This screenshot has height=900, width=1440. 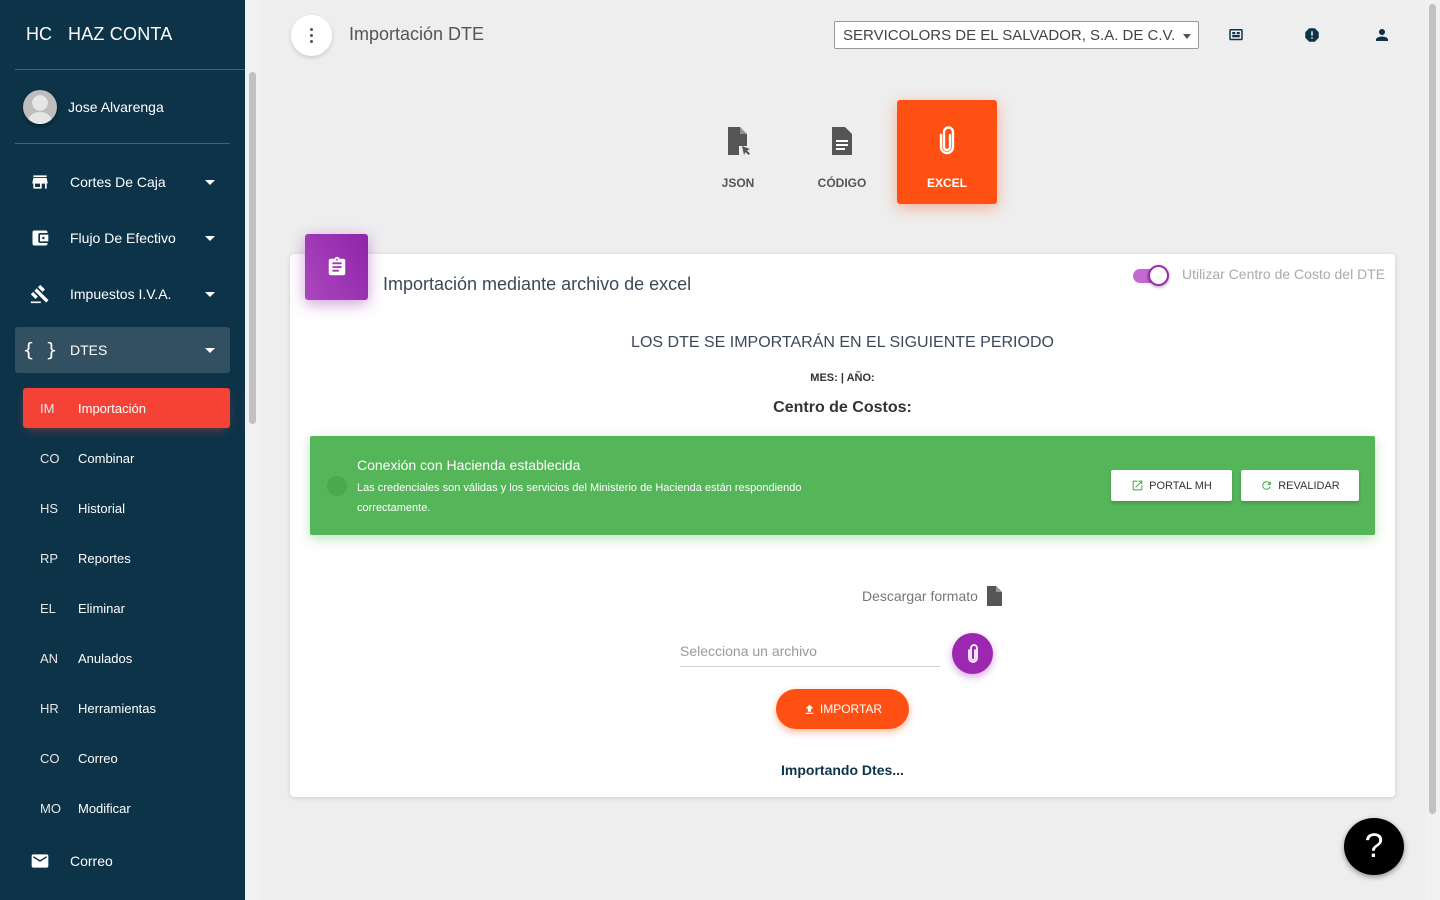 I want to click on toggle-label: Utilizar Centro de Costo del DTE, so click(x=1284, y=274).